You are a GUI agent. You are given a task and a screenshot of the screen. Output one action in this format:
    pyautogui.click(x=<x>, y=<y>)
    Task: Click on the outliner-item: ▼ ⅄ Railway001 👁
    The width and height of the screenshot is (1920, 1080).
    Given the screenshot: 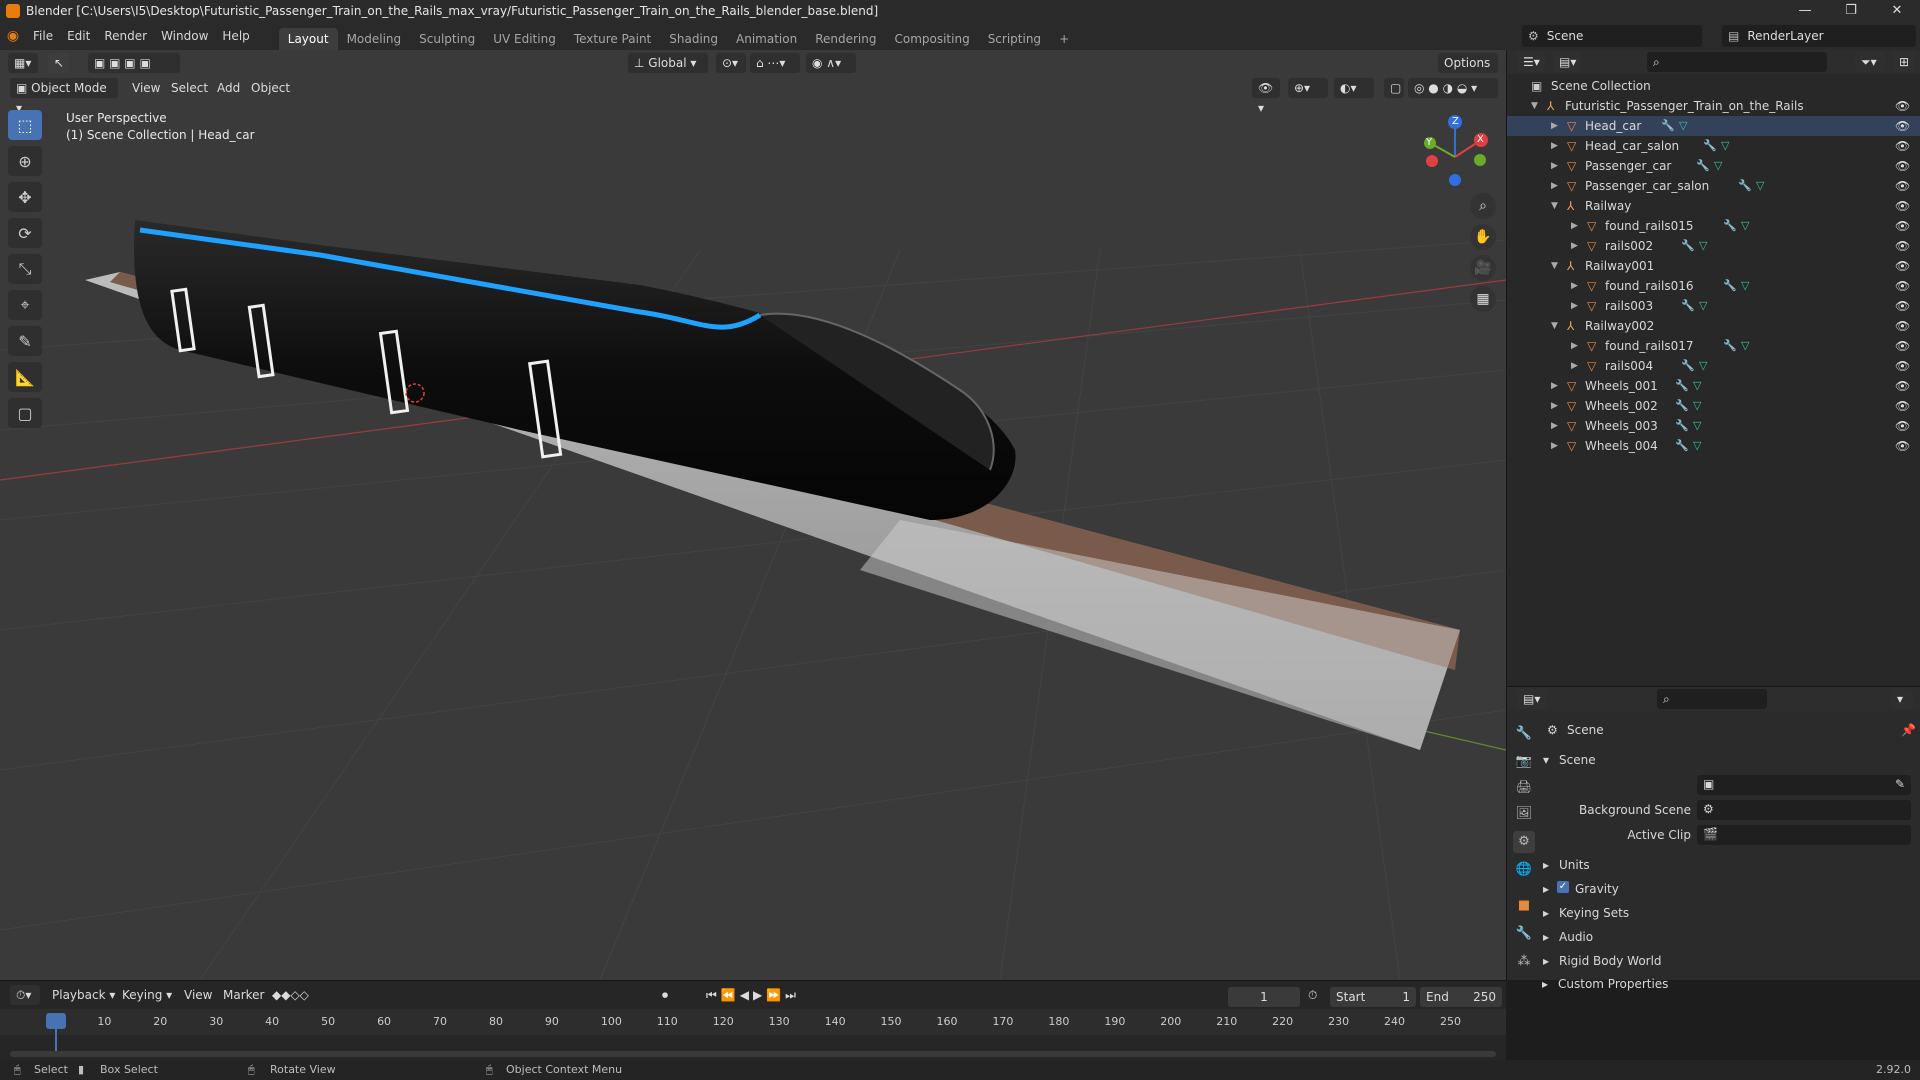 What is the action you would take?
    pyautogui.click(x=1713, y=266)
    